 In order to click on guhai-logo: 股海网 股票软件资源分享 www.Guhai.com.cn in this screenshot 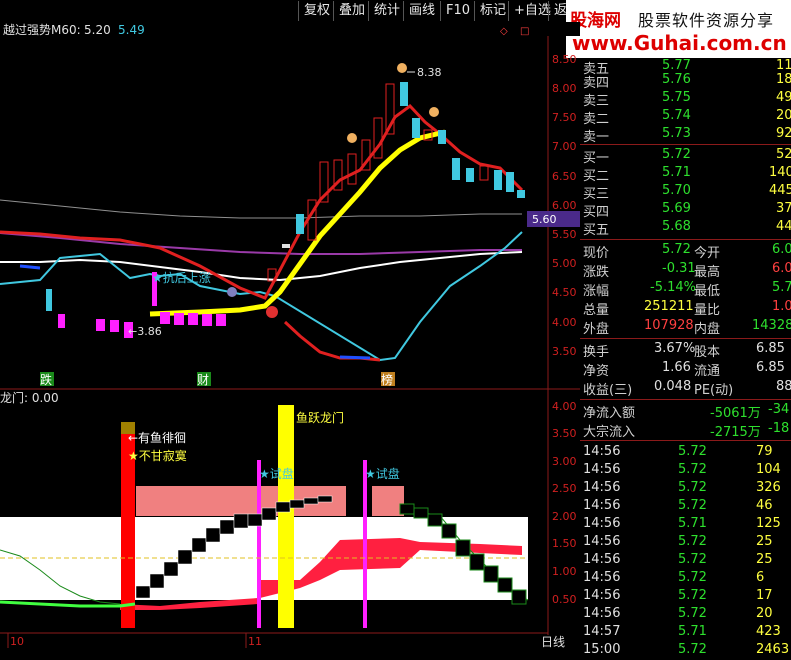, I will do `click(678, 29)`.